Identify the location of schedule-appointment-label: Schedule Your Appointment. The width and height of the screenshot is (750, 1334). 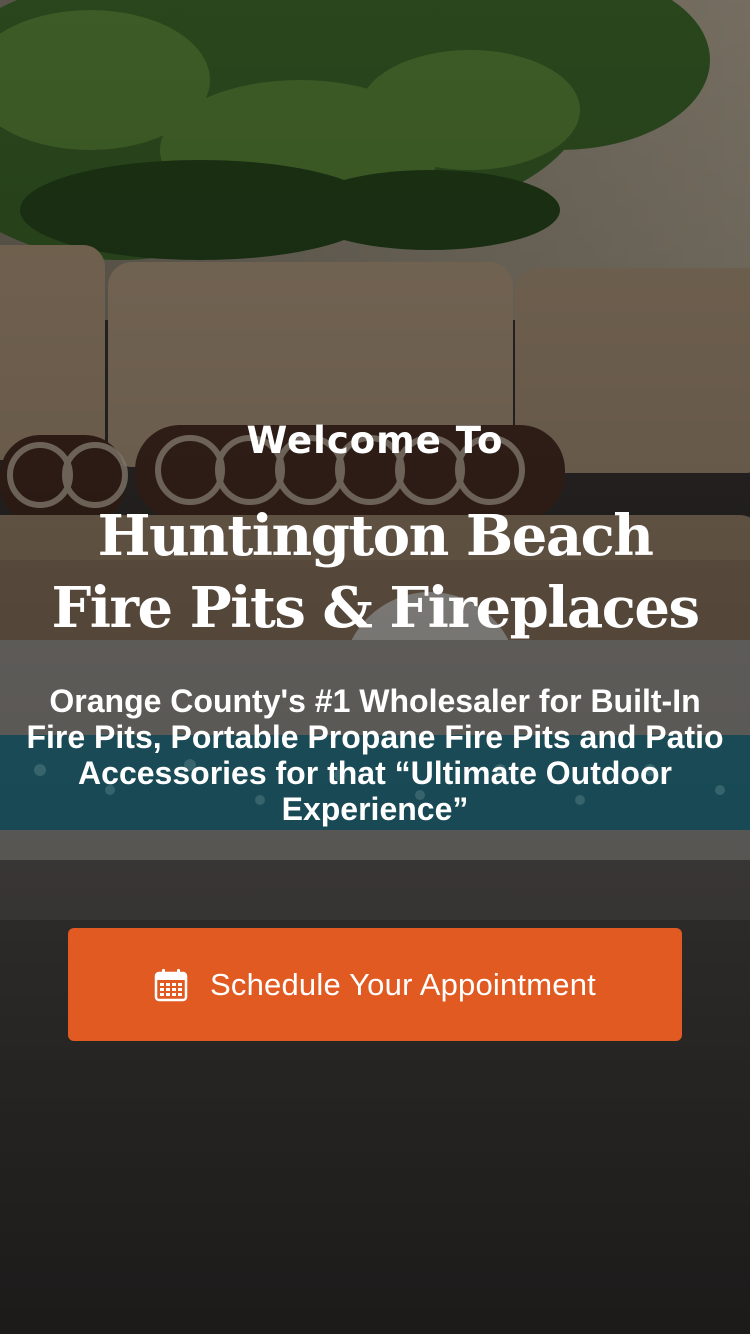
(403, 984).